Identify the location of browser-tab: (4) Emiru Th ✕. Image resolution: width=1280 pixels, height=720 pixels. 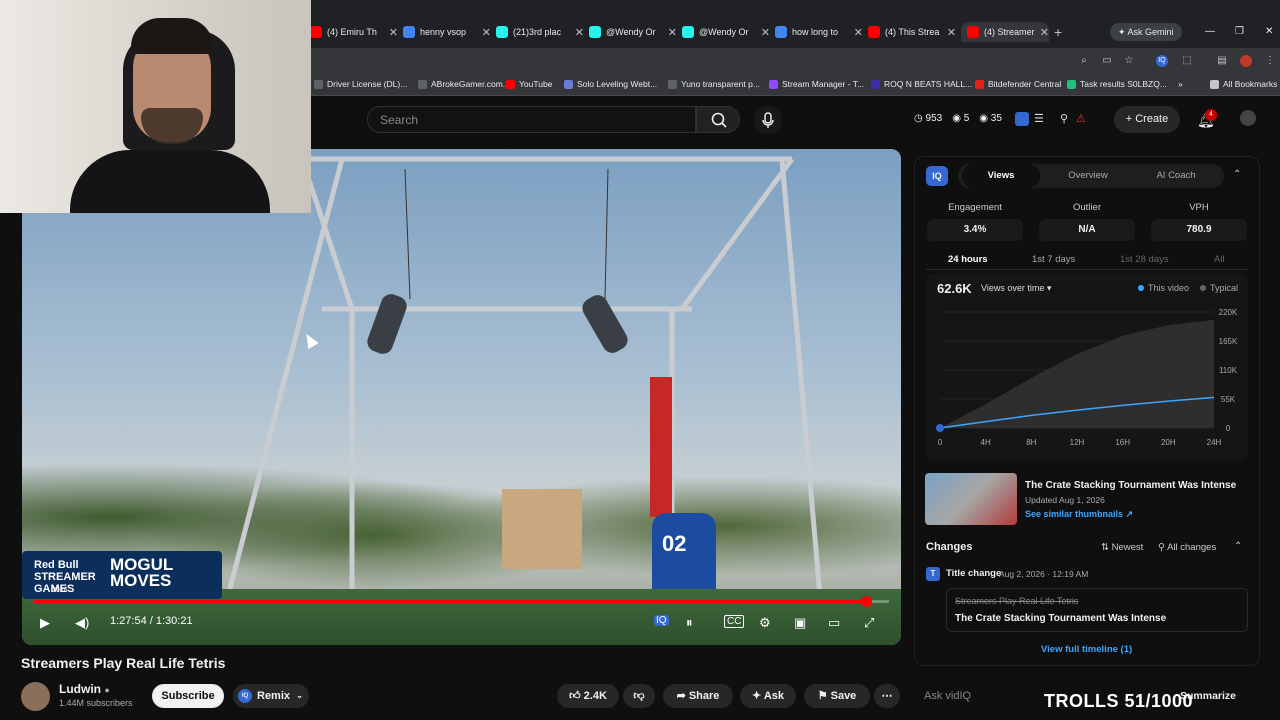
(354, 32).